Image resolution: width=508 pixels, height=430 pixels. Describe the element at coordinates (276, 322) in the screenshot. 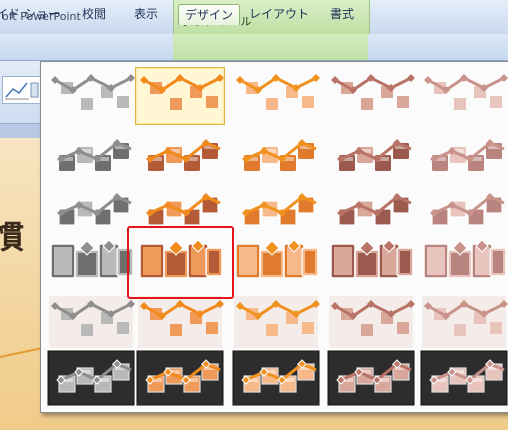

I see `chart-style-light-peach` at that location.